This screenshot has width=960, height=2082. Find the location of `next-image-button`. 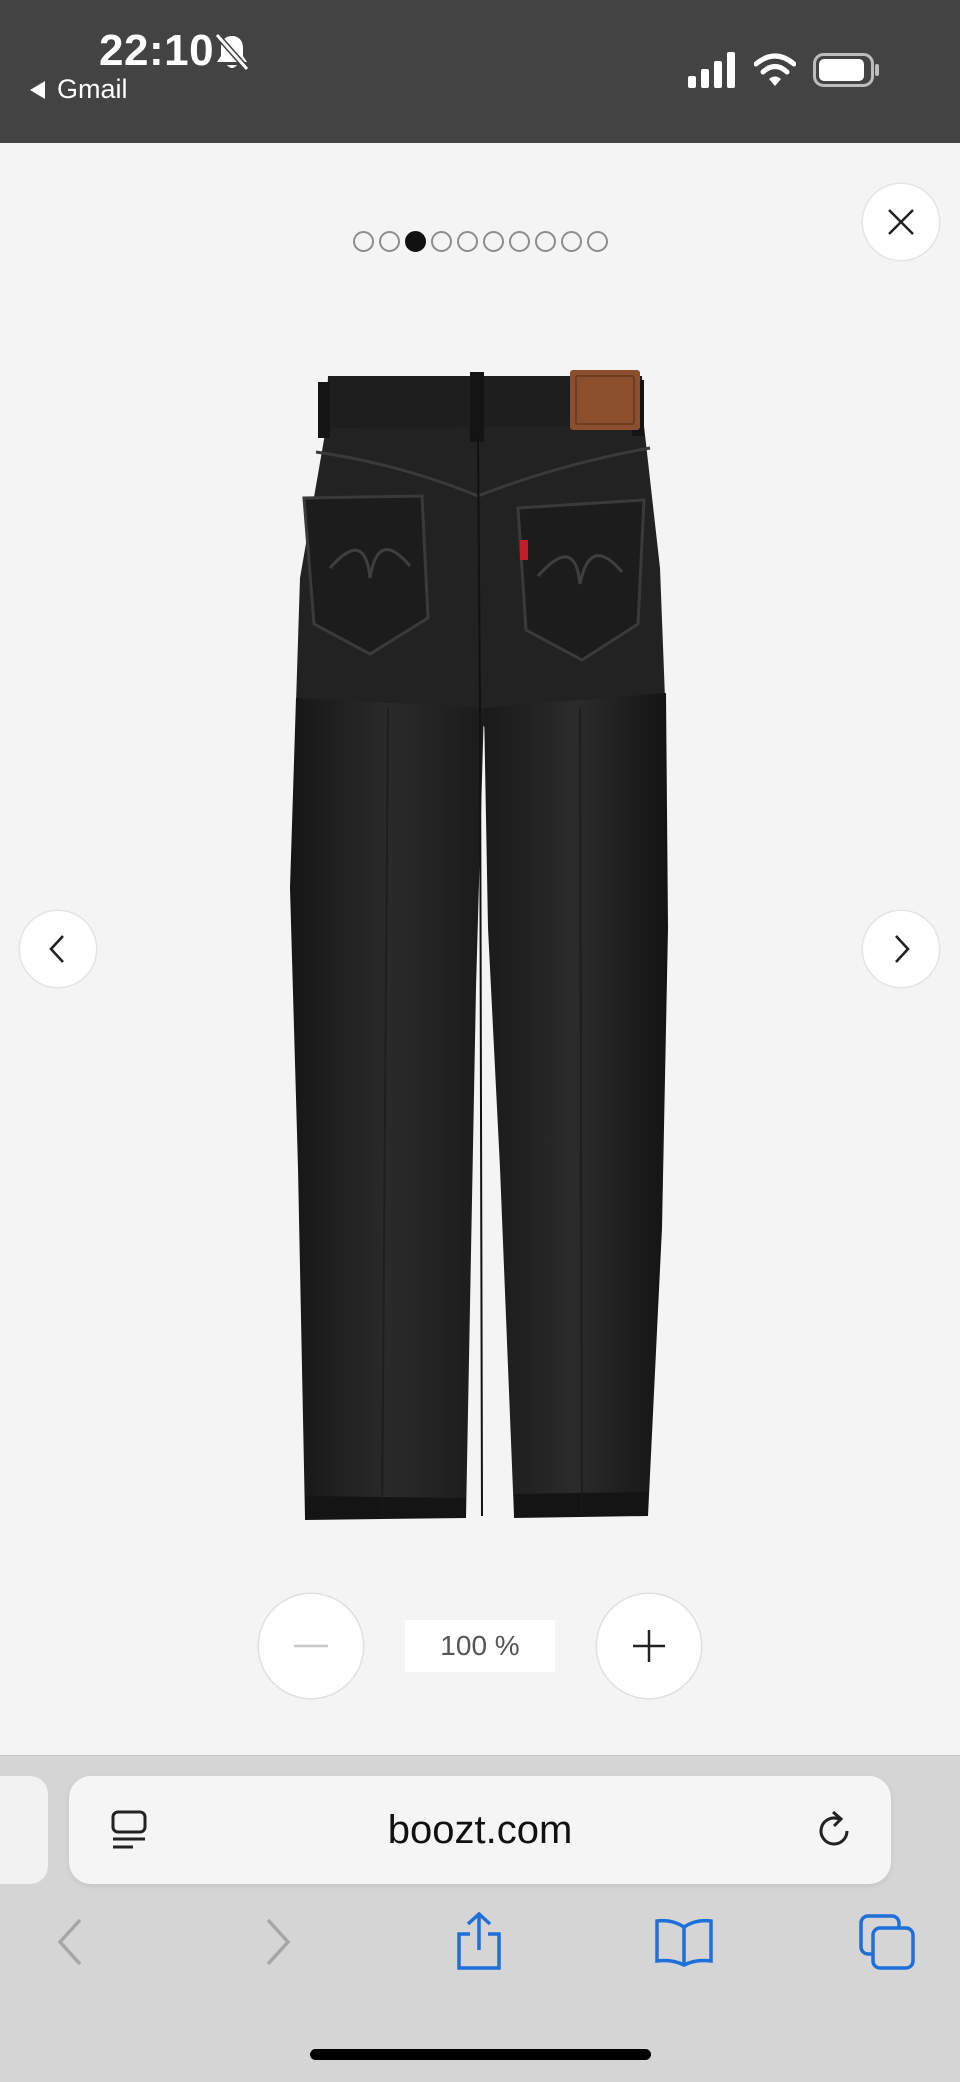

next-image-button is located at coordinates (901, 949).